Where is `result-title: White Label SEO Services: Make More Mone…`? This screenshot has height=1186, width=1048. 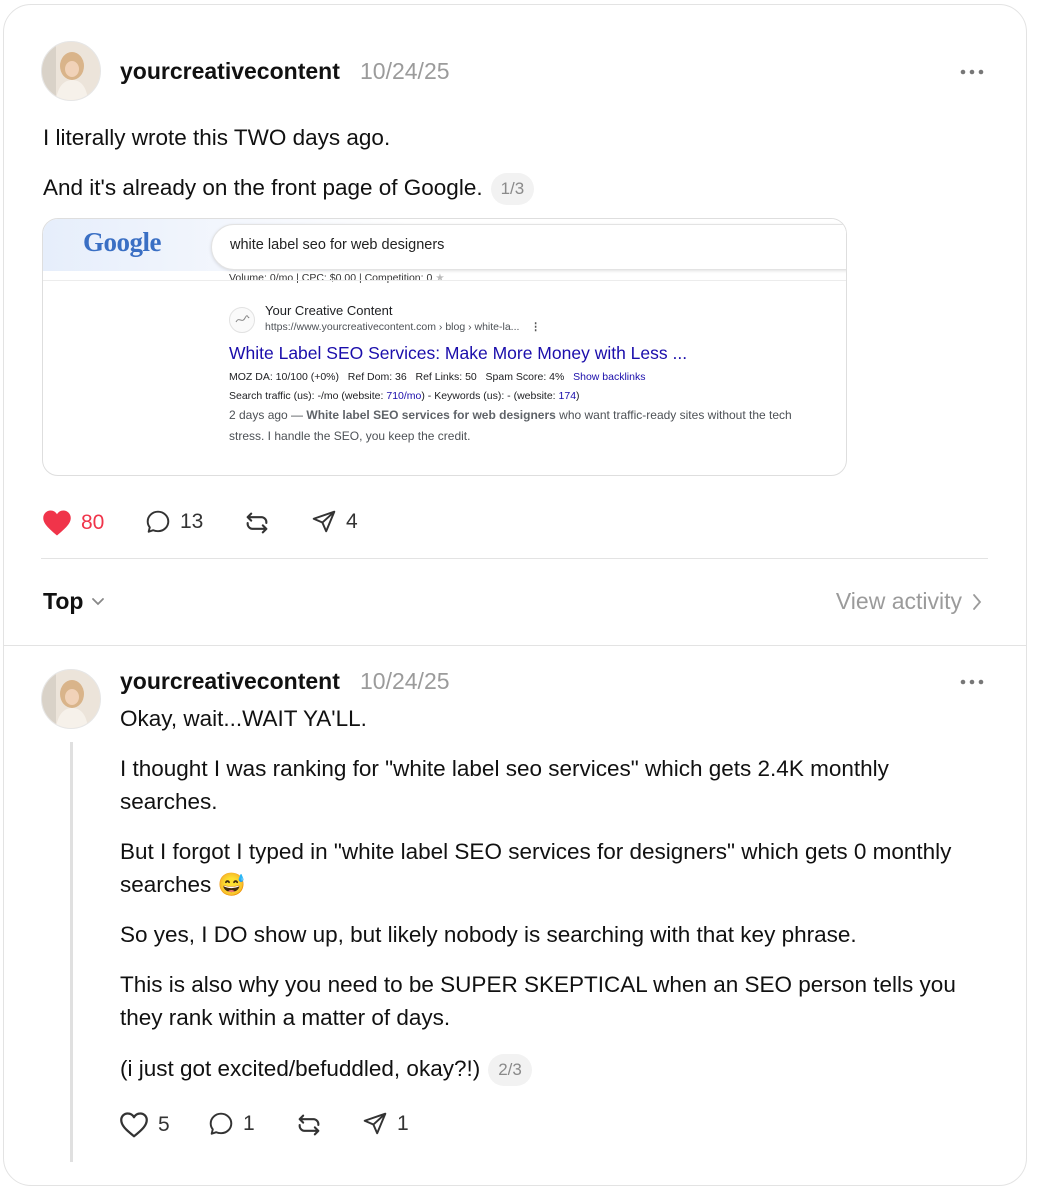
result-title: White Label SEO Services: Make More Mone… is located at coordinates (458, 353).